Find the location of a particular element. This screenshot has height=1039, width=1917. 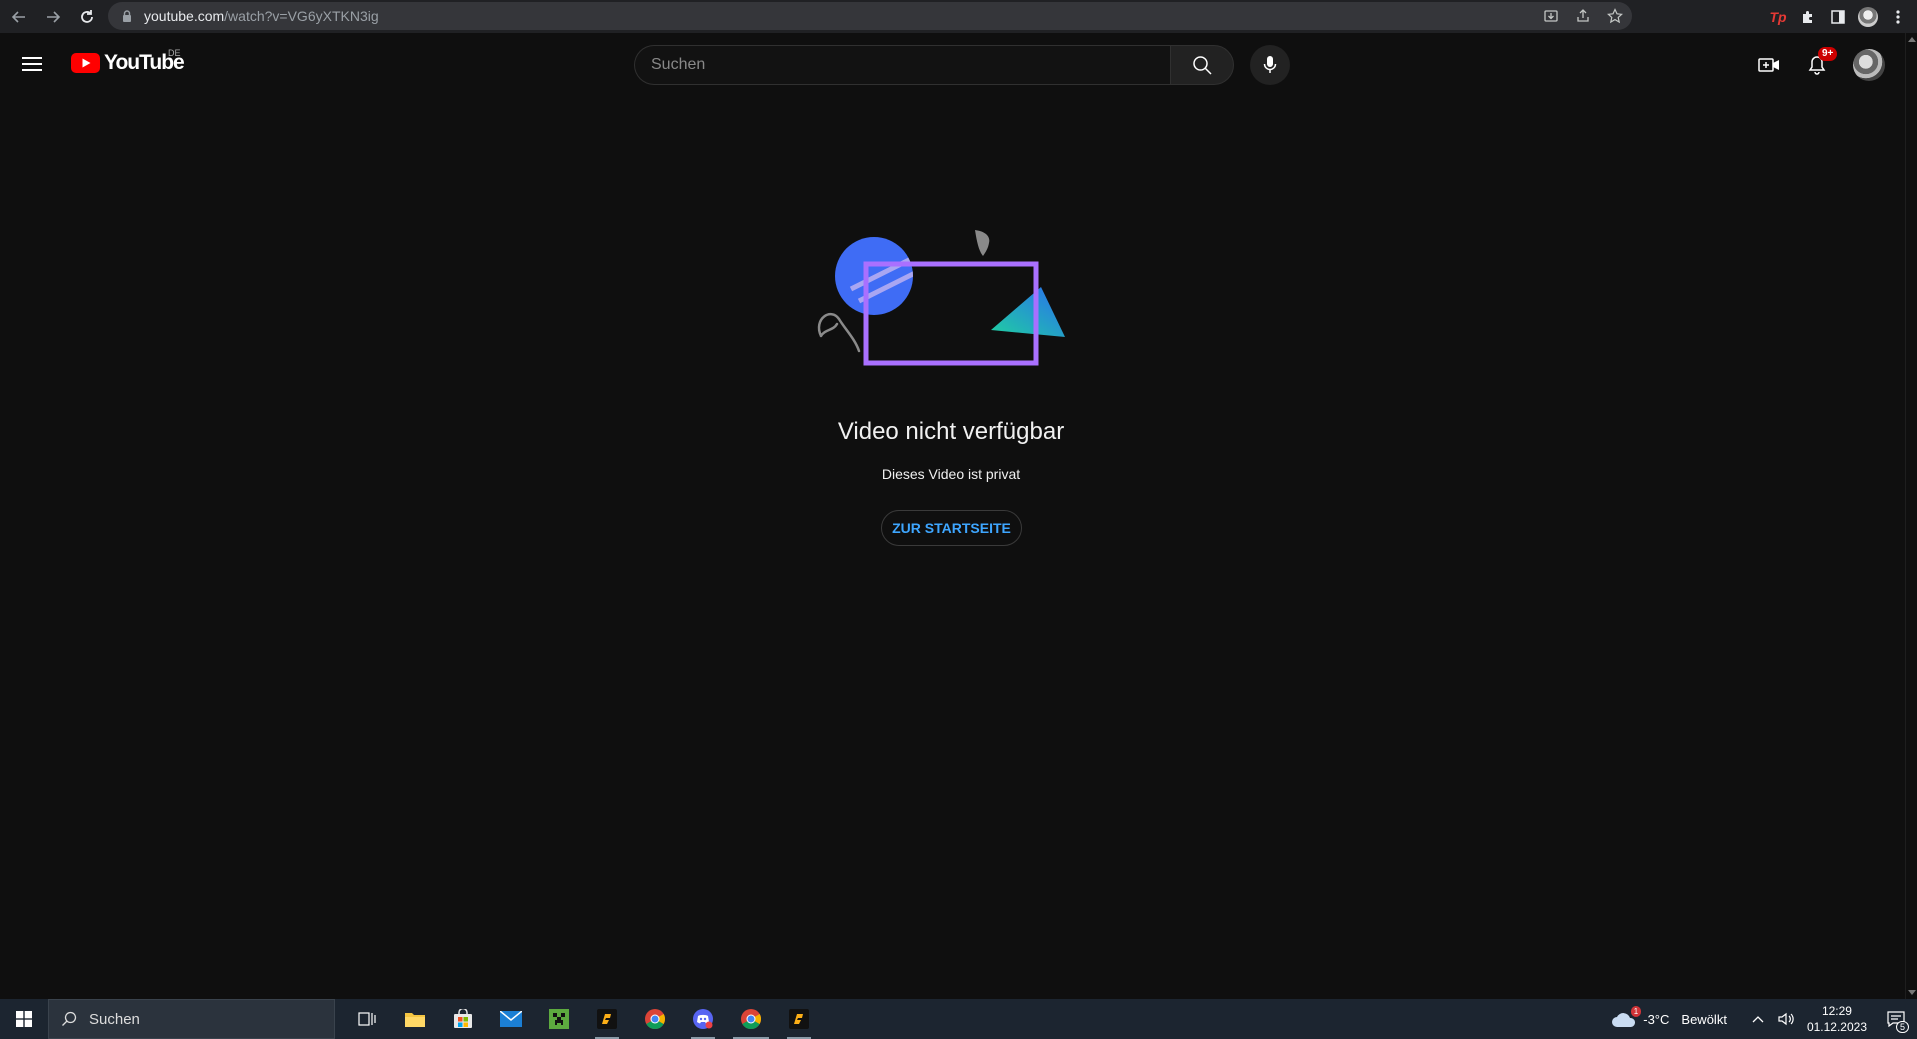

hamburger-menu-icon is located at coordinates (32, 64).